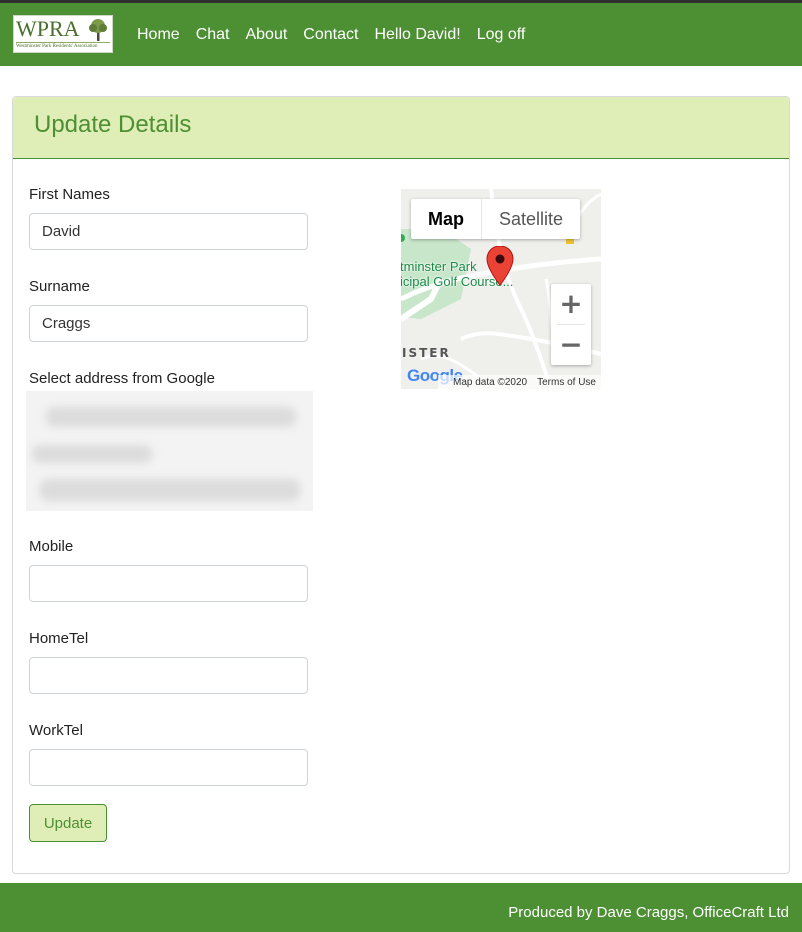 The image size is (802, 932). What do you see at coordinates (426, 353) in the screenshot?
I see `map-area-label: ISTER` at bounding box center [426, 353].